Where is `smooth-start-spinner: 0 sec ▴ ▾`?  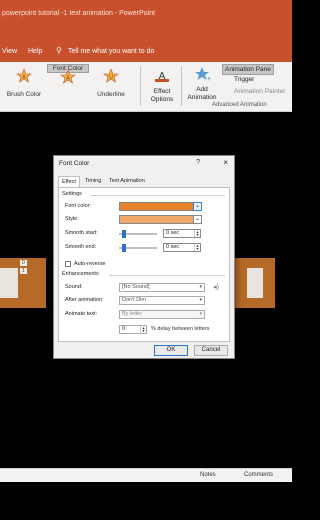
smooth-start-spinner: 0 sec ▴ ▾ is located at coordinates (182, 233).